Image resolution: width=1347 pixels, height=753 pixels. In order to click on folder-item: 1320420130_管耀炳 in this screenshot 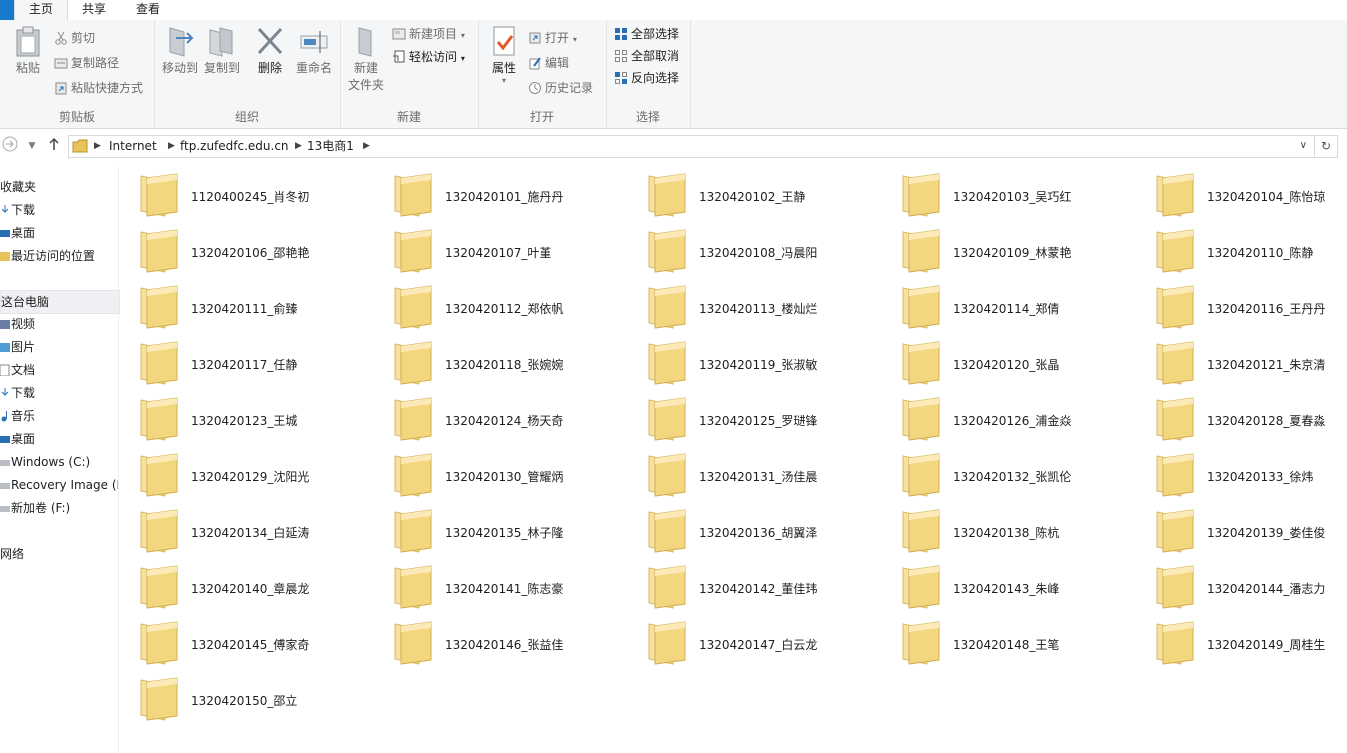, I will do `click(506, 474)`.